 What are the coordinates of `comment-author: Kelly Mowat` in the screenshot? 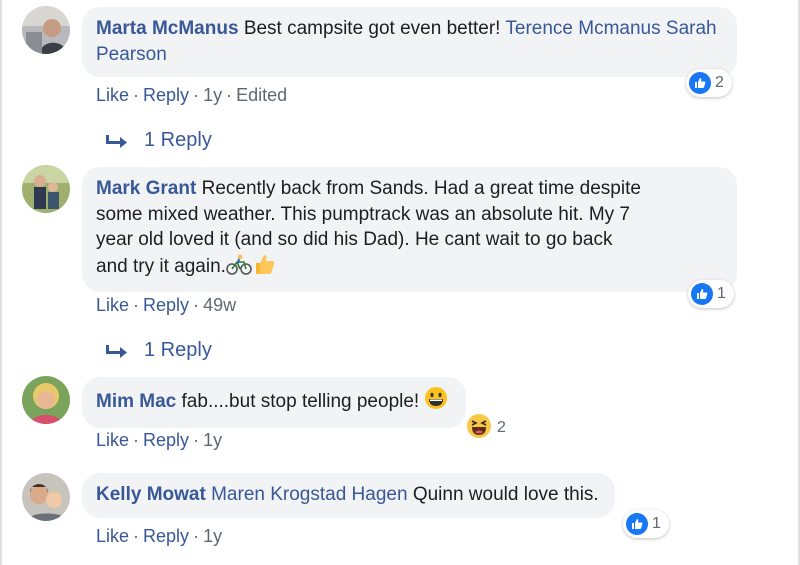 It's located at (151, 494).